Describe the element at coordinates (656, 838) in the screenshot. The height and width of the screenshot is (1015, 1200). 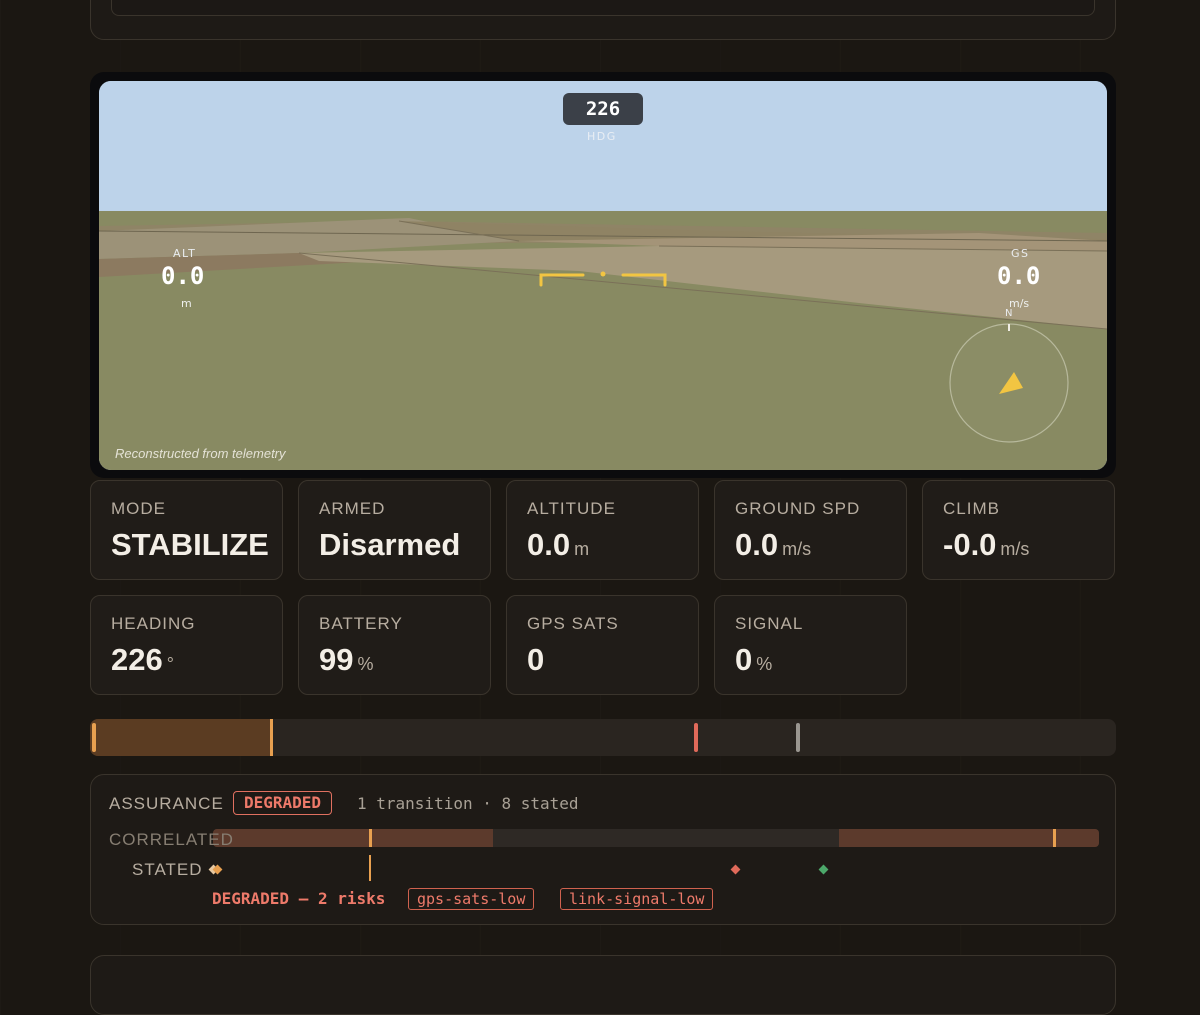
I see `correlated-track` at that location.